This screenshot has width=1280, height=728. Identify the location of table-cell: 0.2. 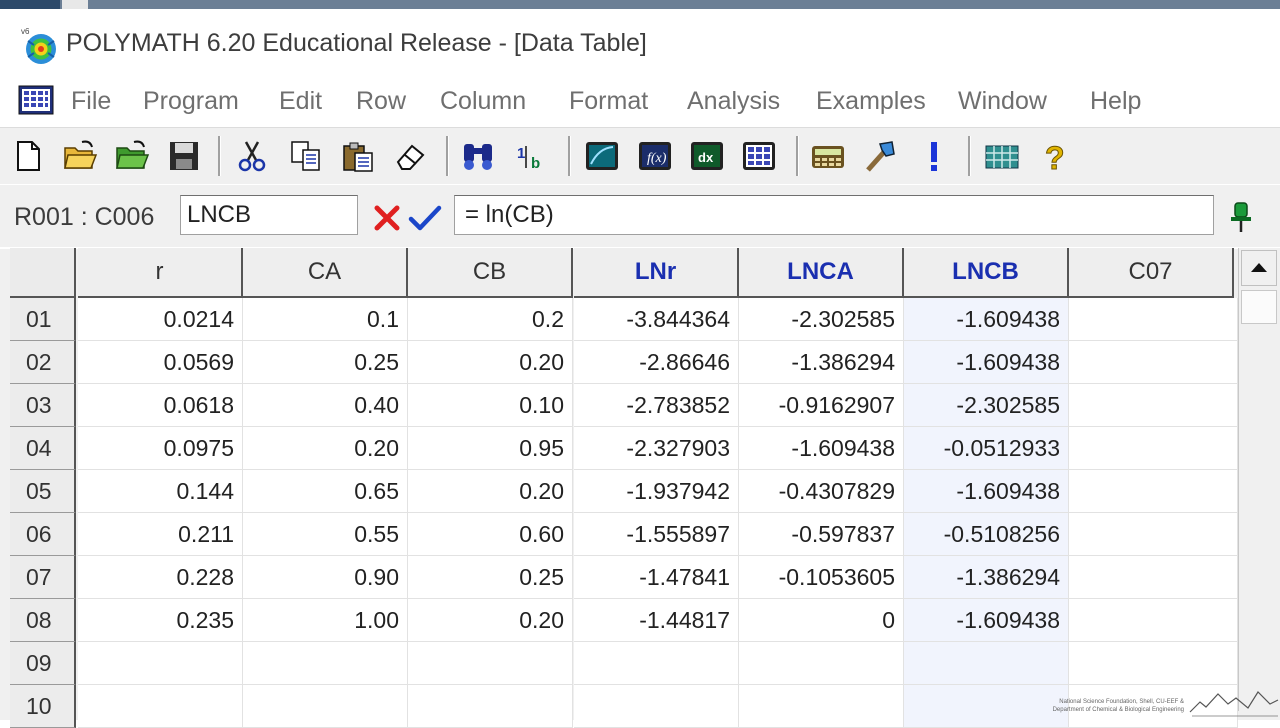
(490, 319).